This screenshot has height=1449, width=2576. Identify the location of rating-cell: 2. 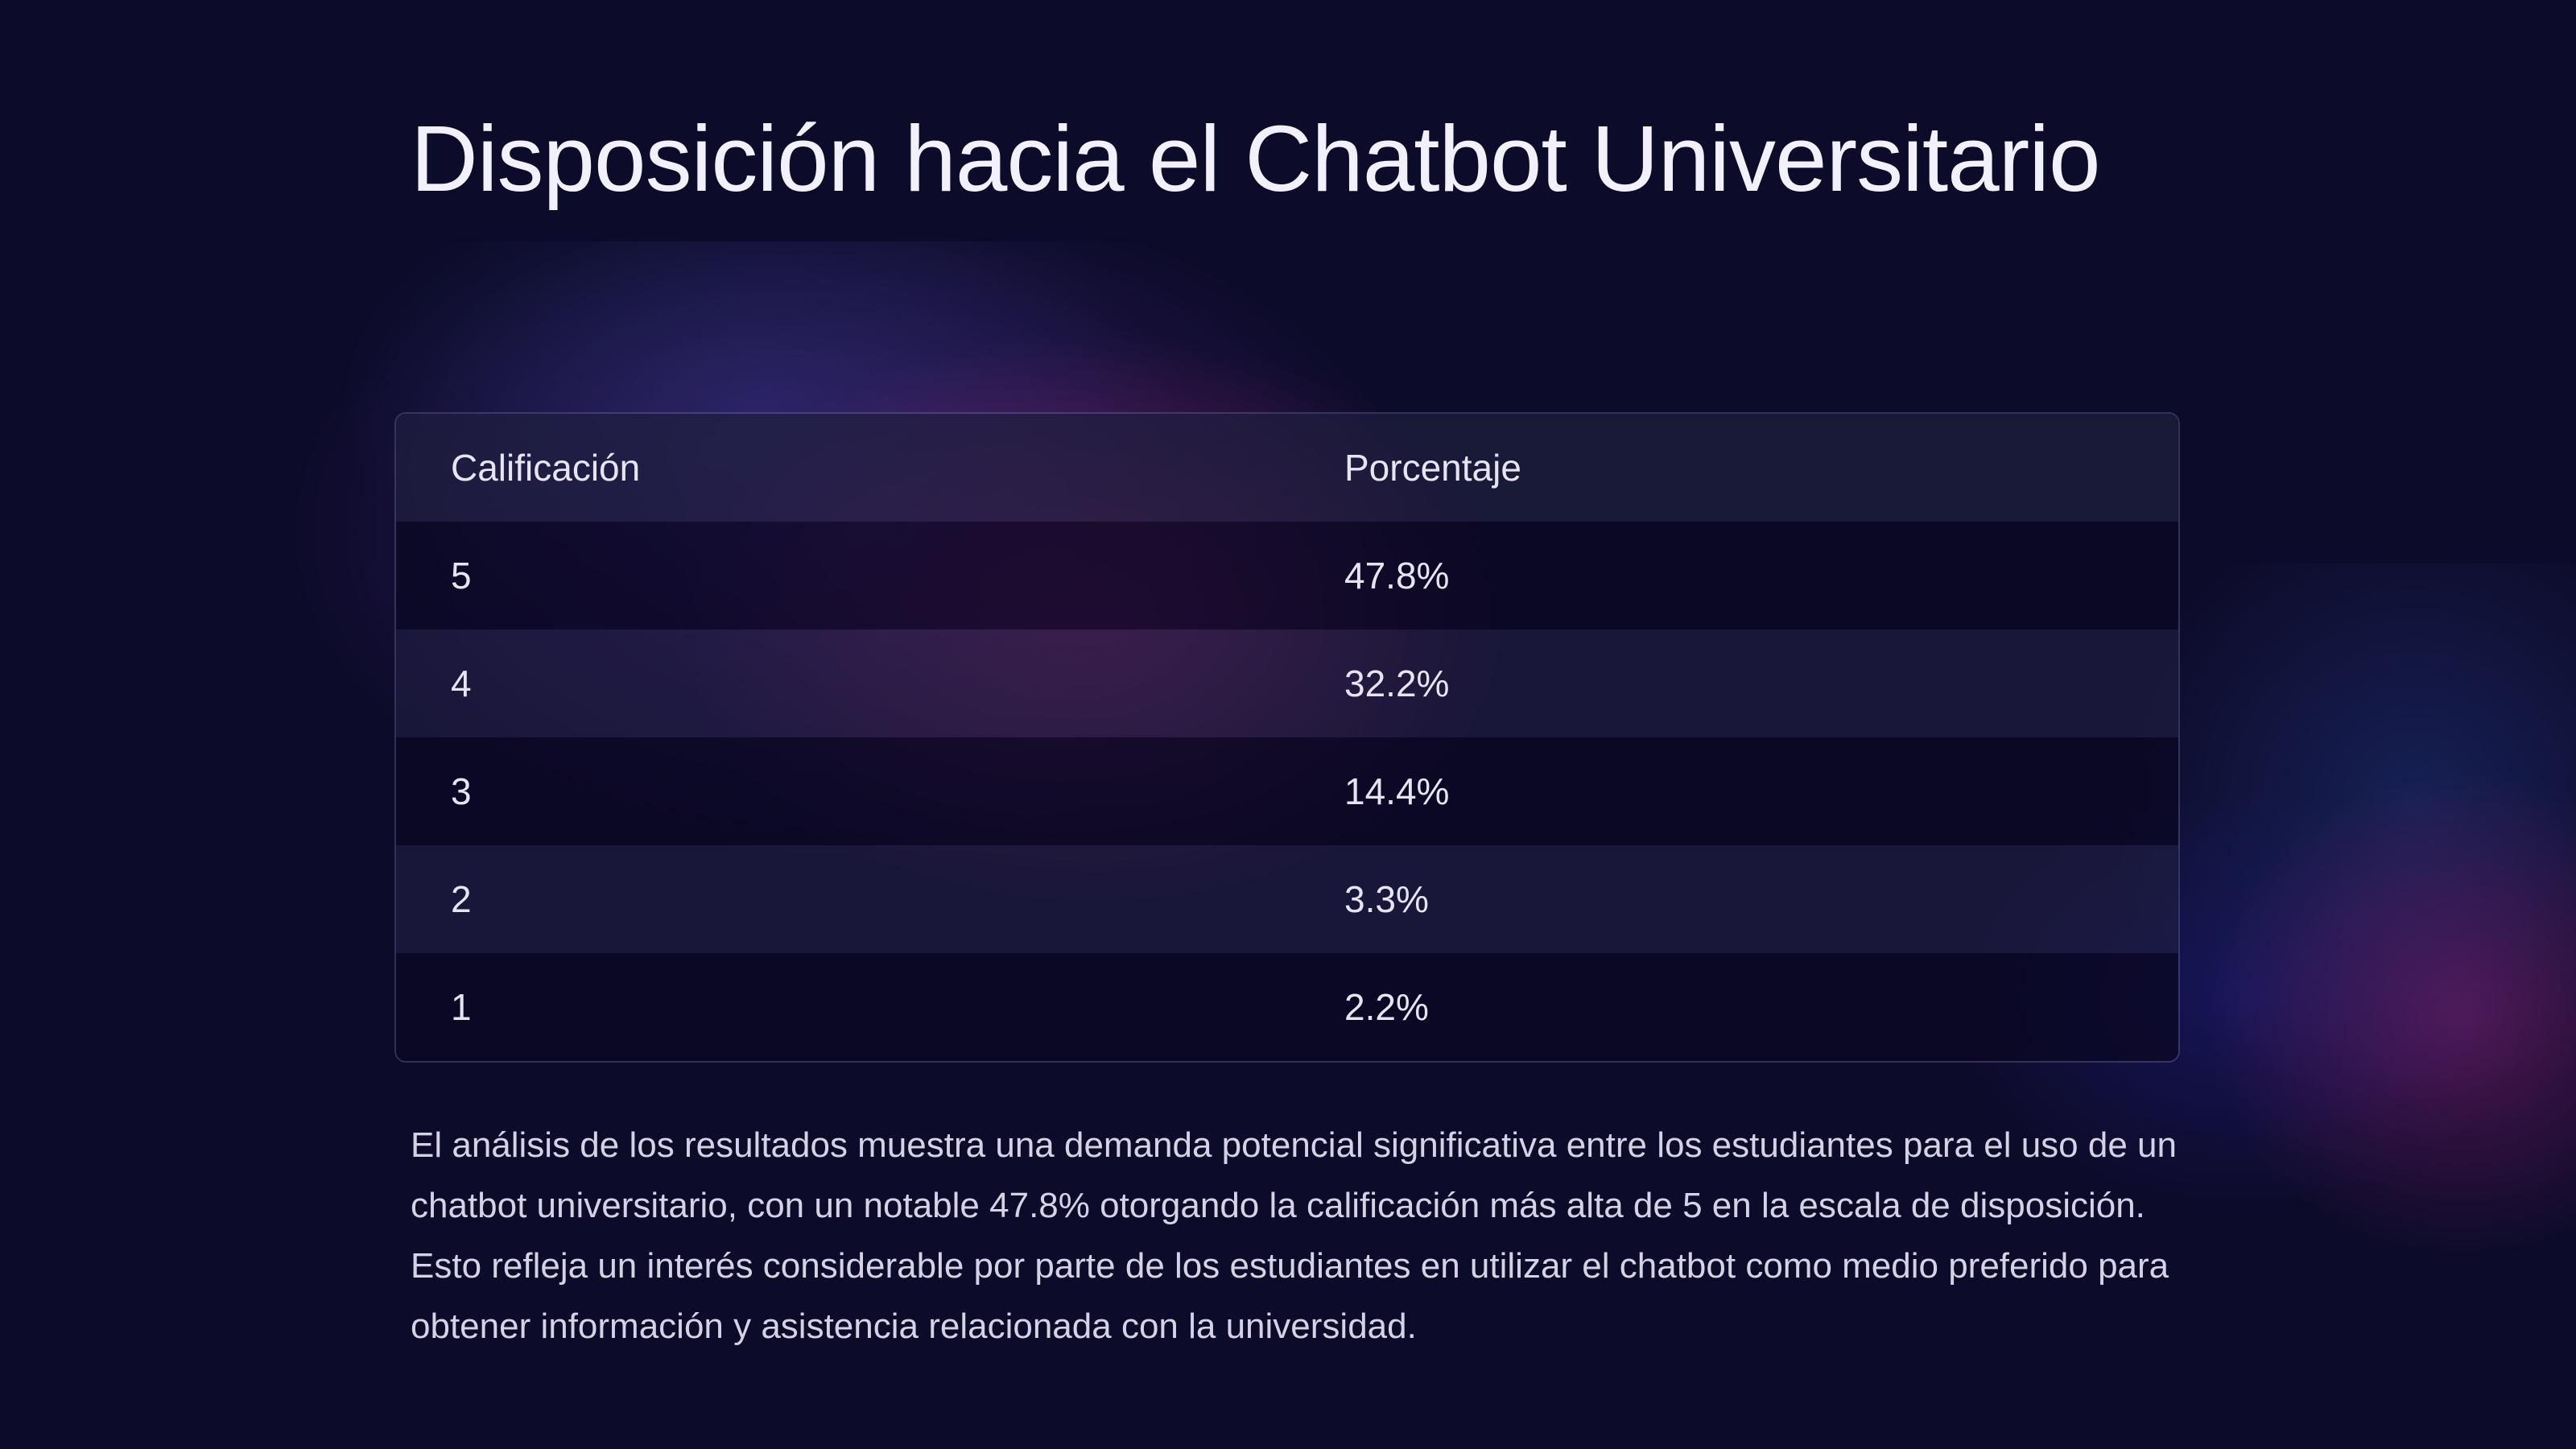
(462, 899).